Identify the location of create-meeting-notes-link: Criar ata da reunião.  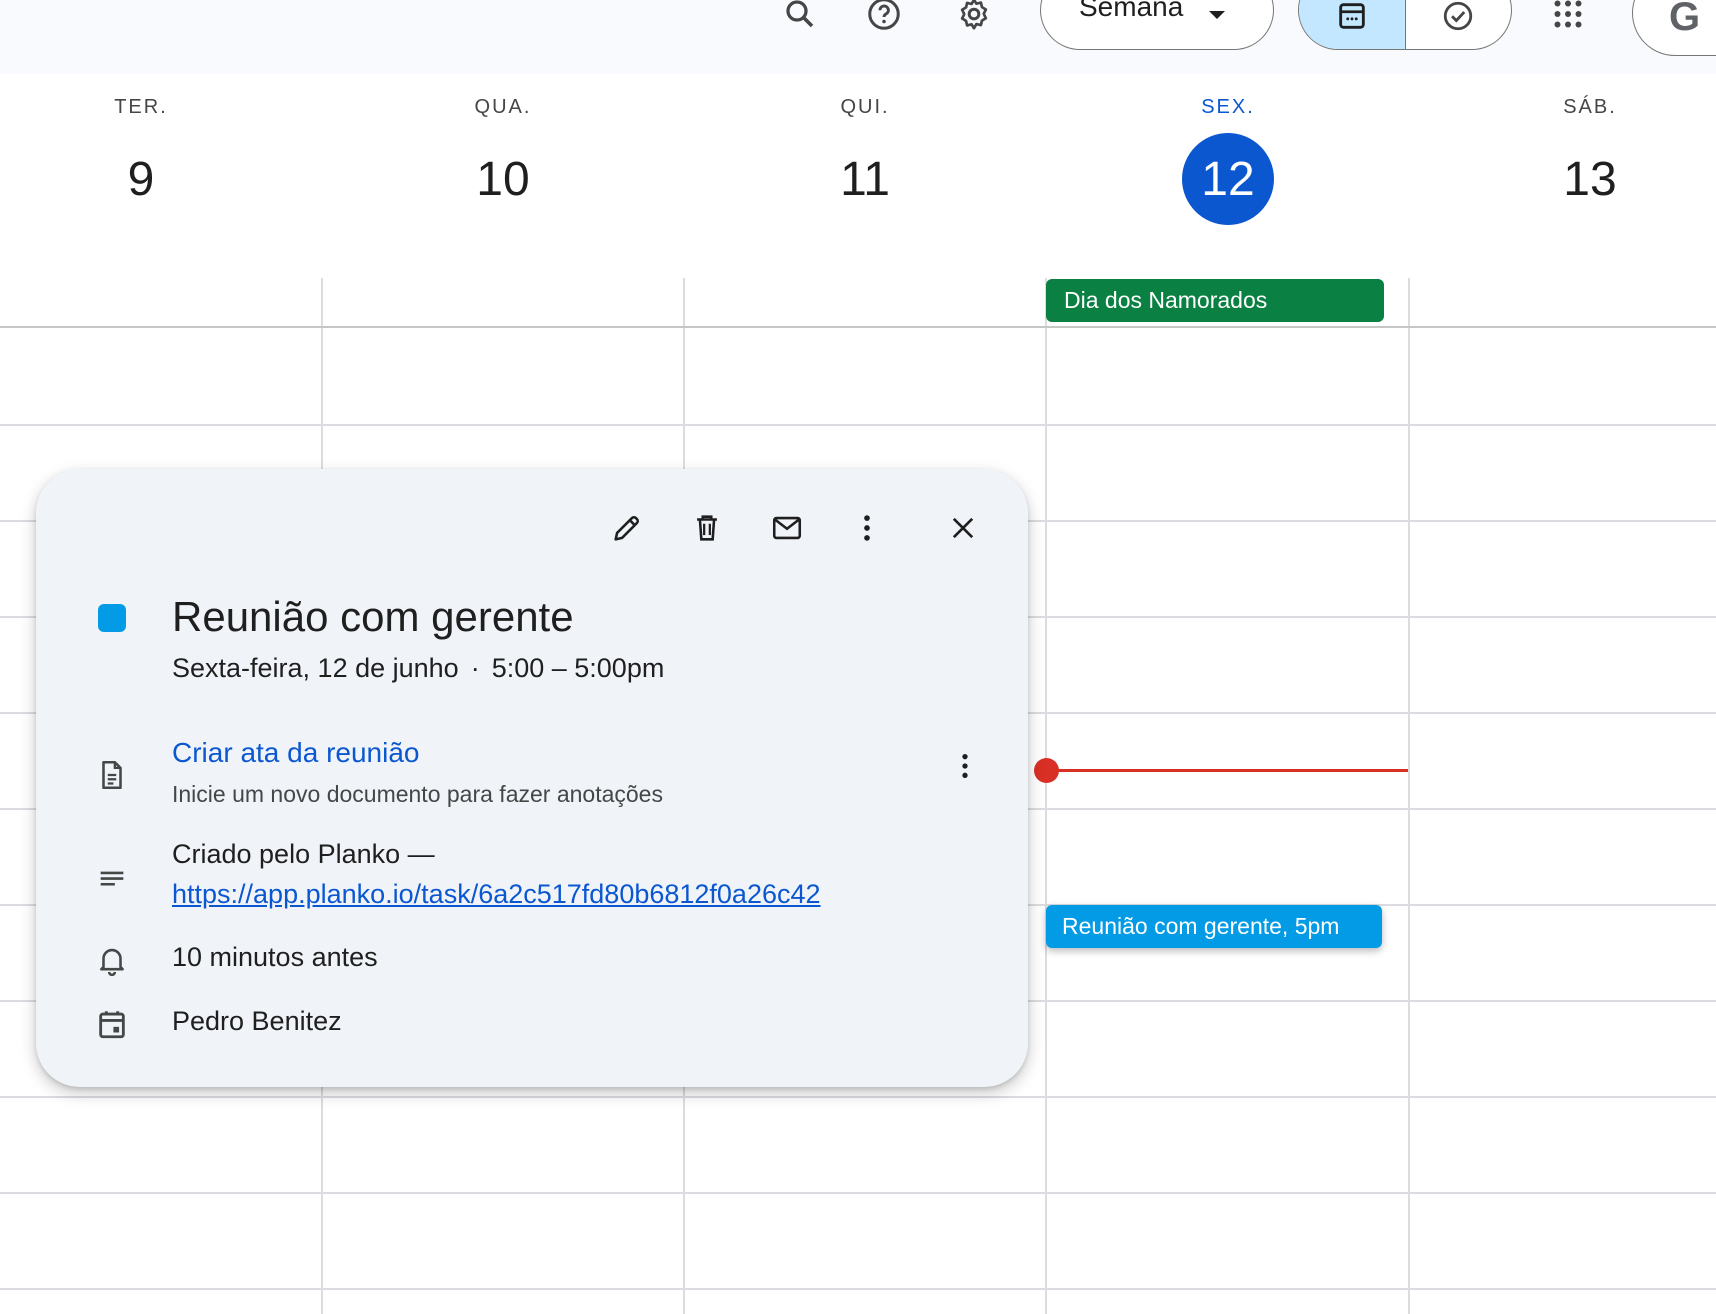
(295, 753).